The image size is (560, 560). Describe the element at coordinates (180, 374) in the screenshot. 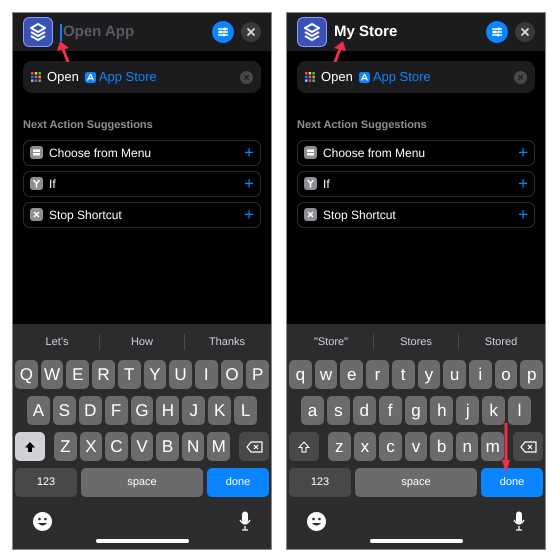

I see `keyboard-key: U` at that location.